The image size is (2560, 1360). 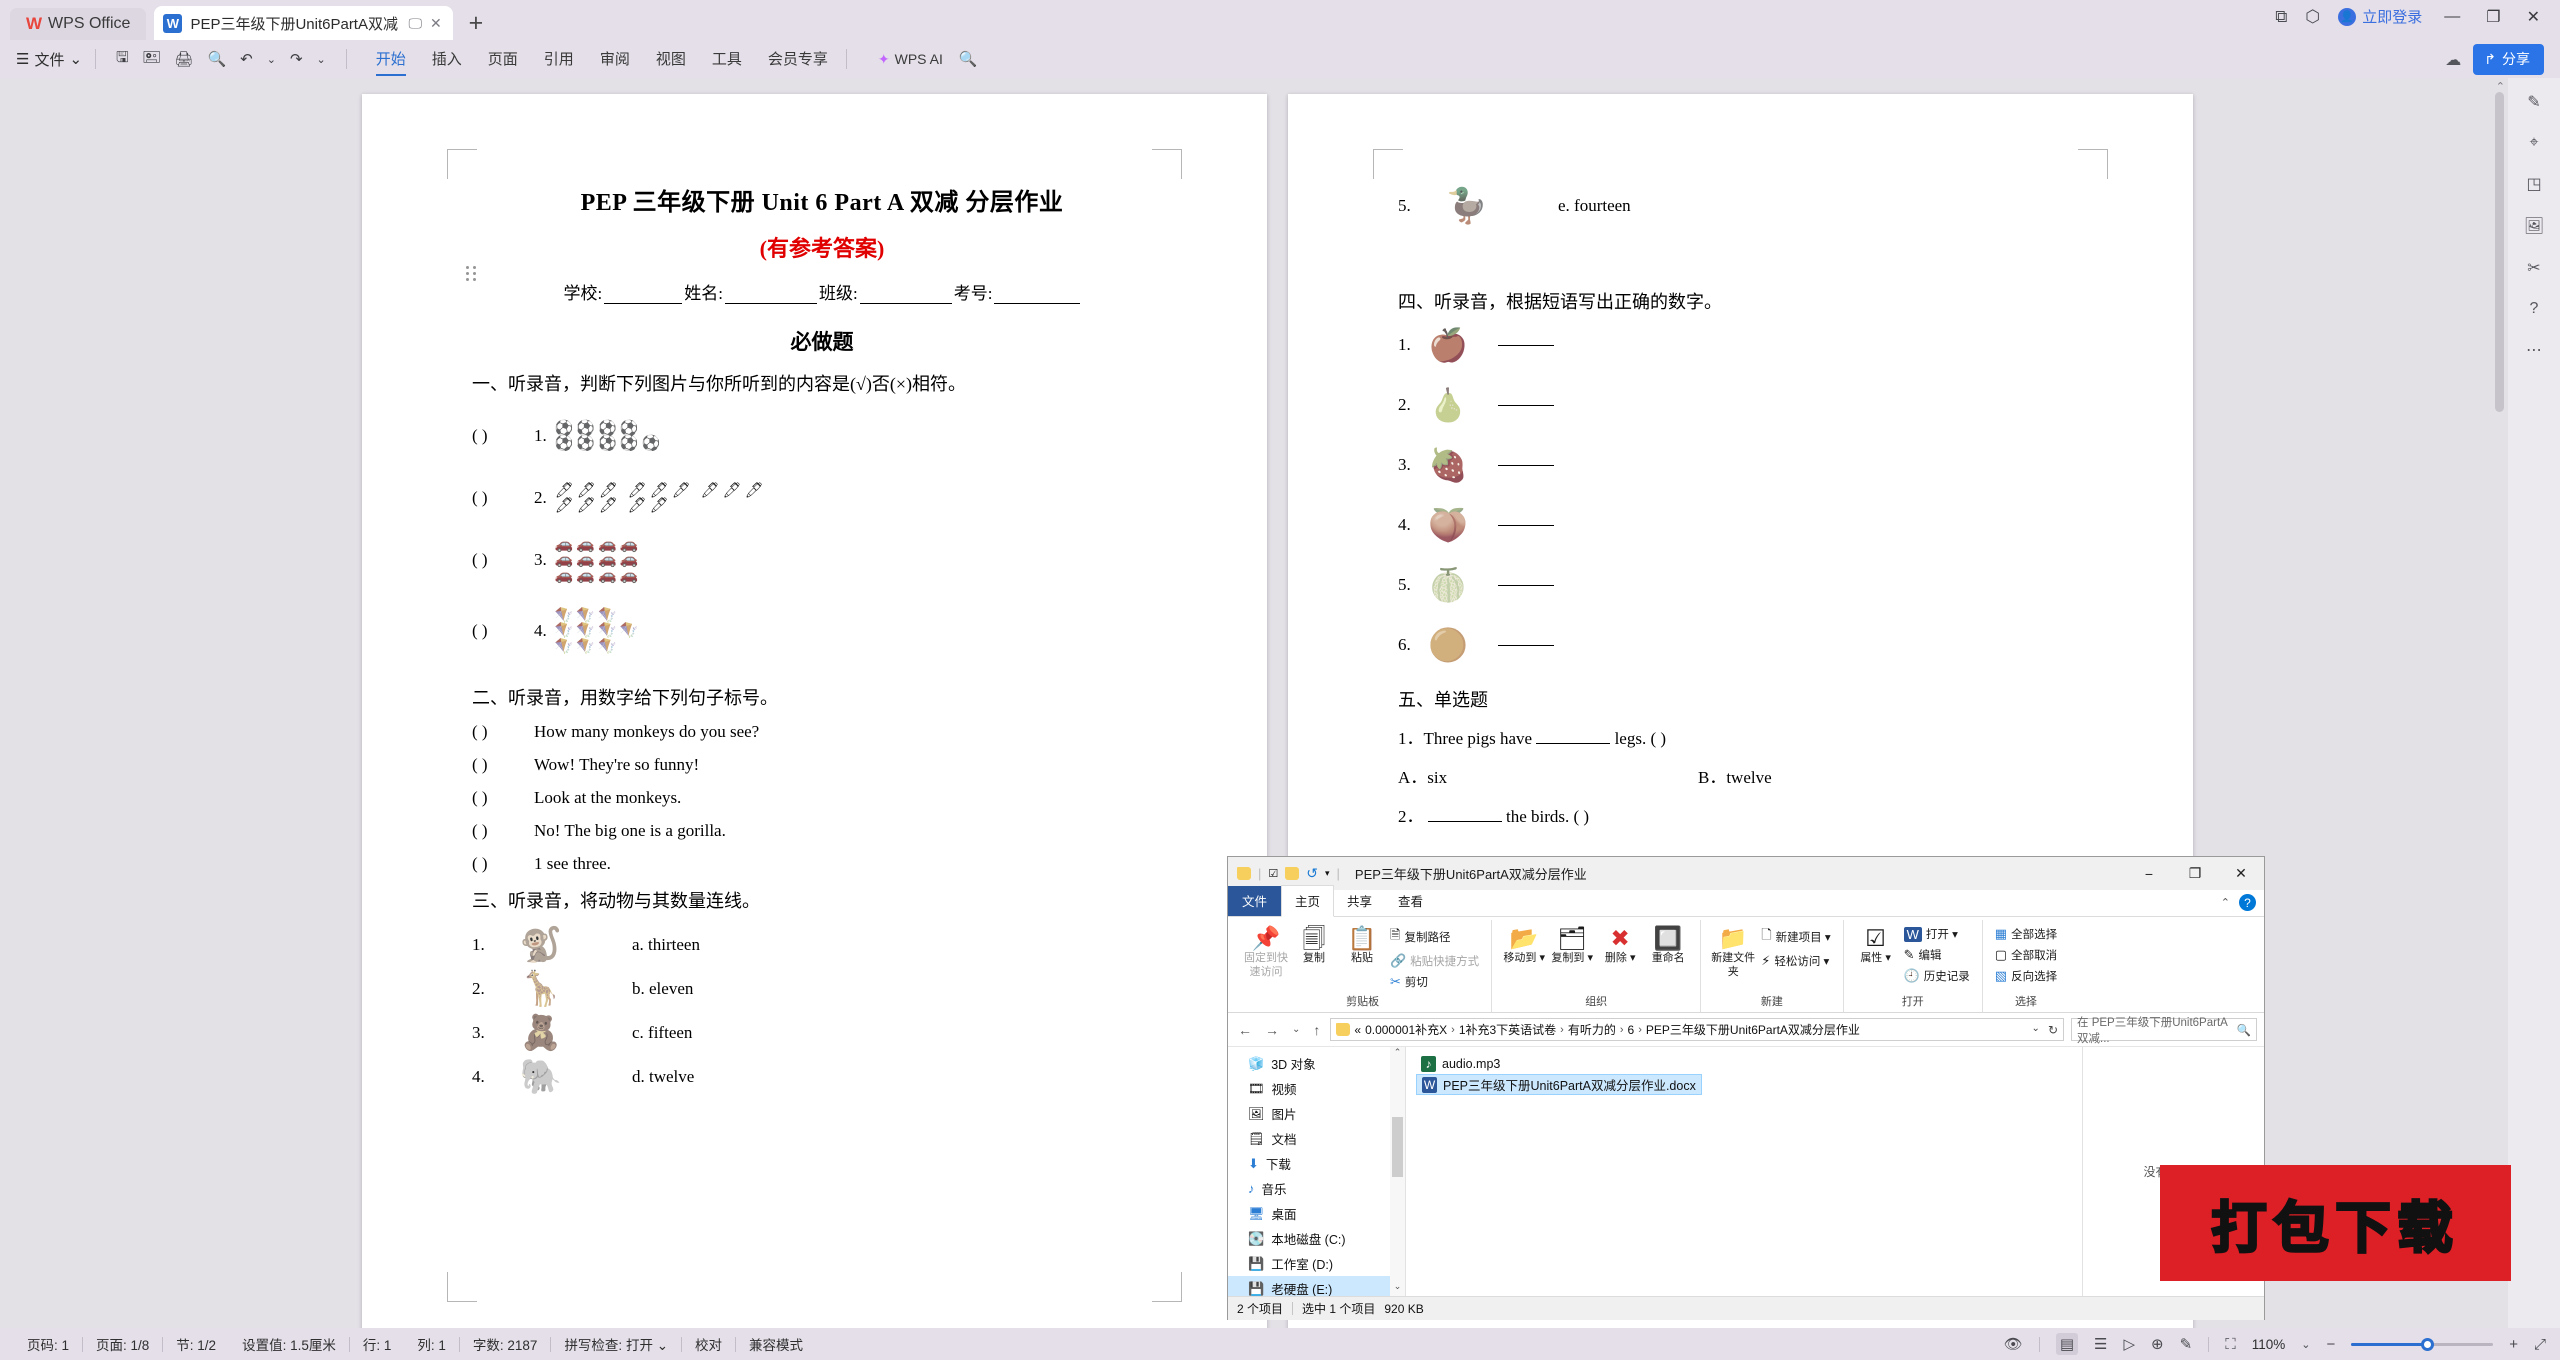 What do you see at coordinates (1876, 943) in the screenshot?
I see `properties-button: ☑ 属性 ▾` at bounding box center [1876, 943].